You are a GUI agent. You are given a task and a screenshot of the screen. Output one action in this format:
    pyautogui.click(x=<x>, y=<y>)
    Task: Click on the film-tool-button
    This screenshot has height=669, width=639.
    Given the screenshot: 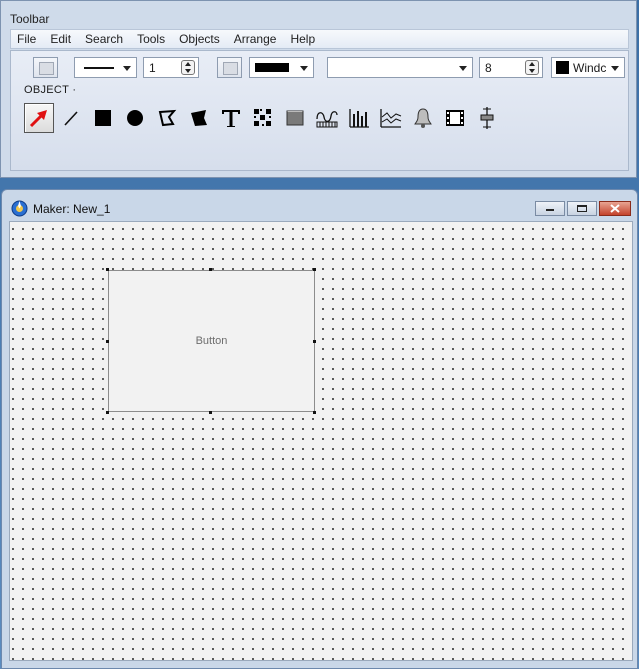 What is the action you would take?
    pyautogui.click(x=455, y=118)
    